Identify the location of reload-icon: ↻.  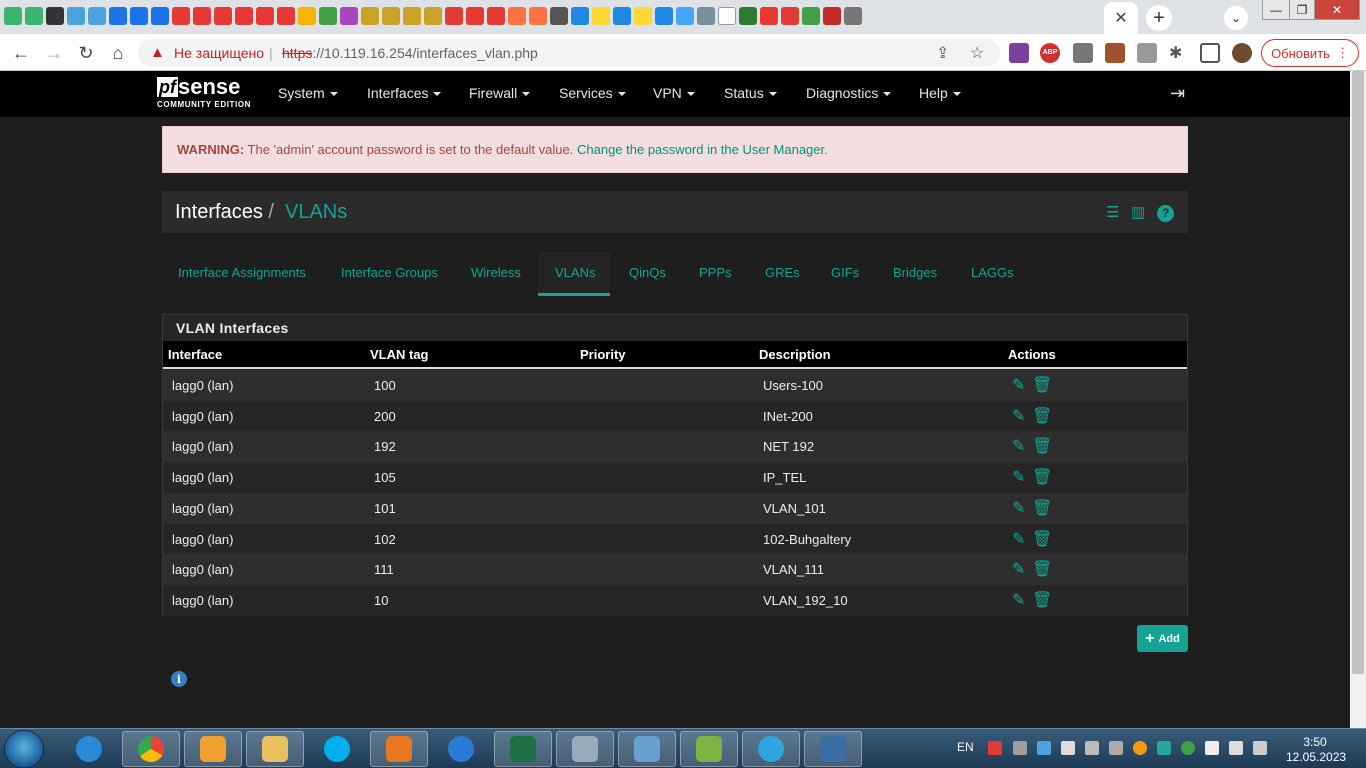
(86, 53).